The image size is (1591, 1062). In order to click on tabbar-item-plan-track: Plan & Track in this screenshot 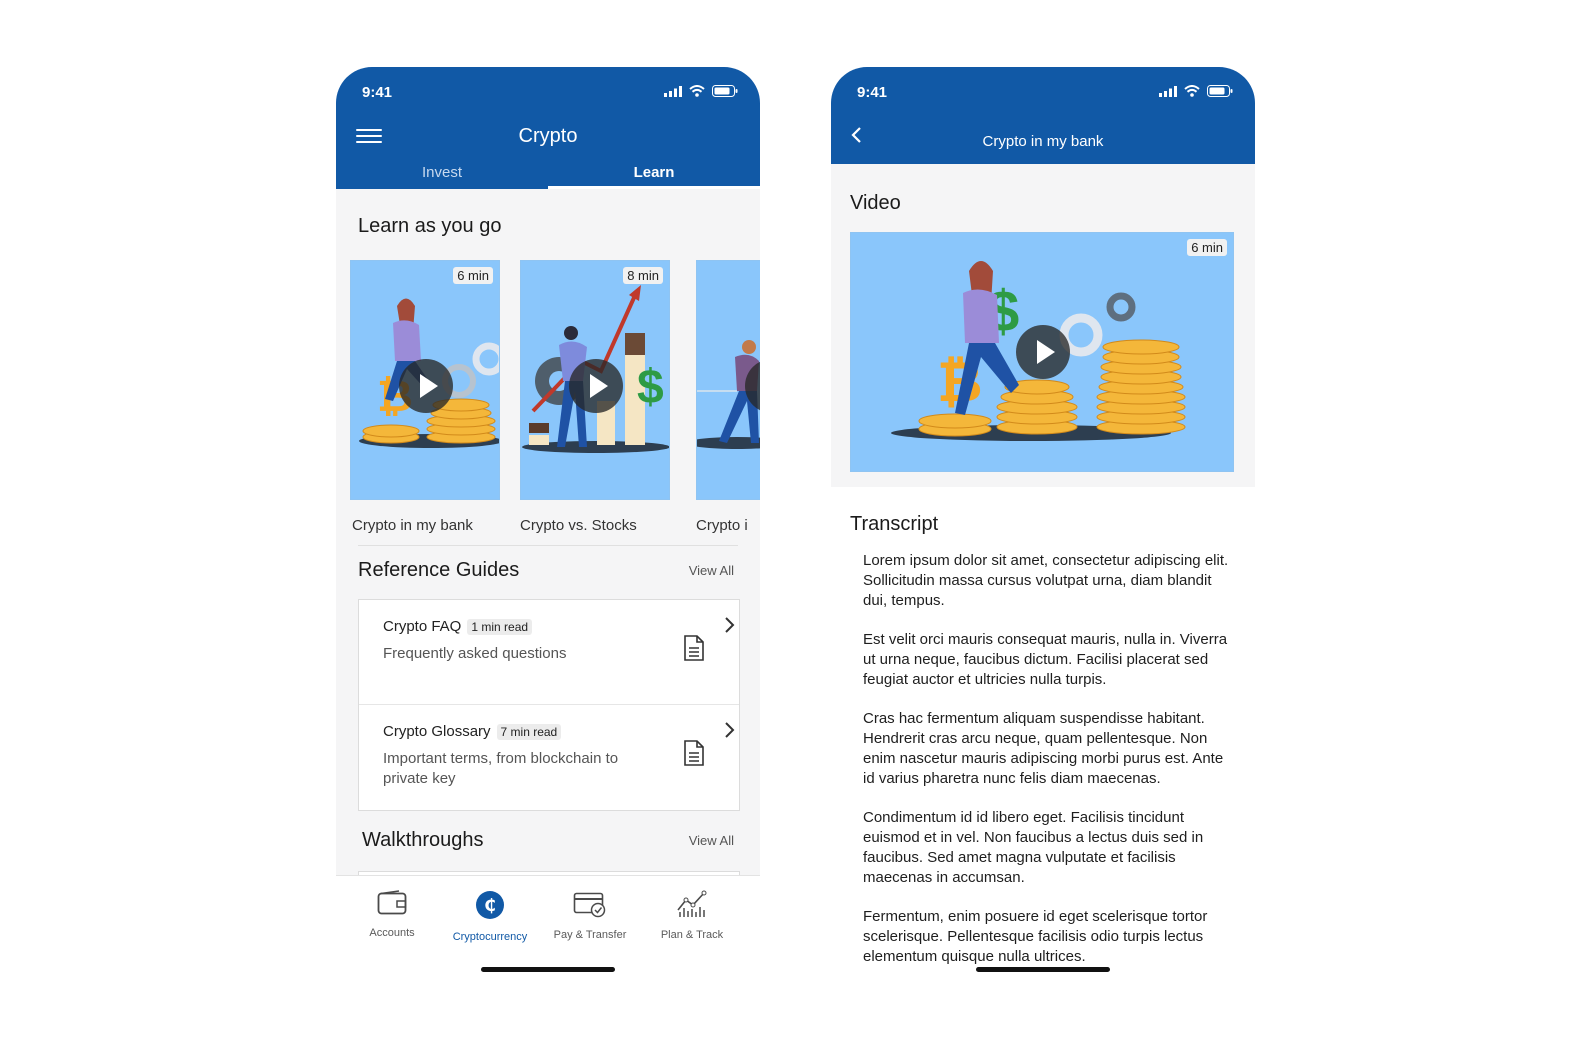, I will do `click(692, 915)`.